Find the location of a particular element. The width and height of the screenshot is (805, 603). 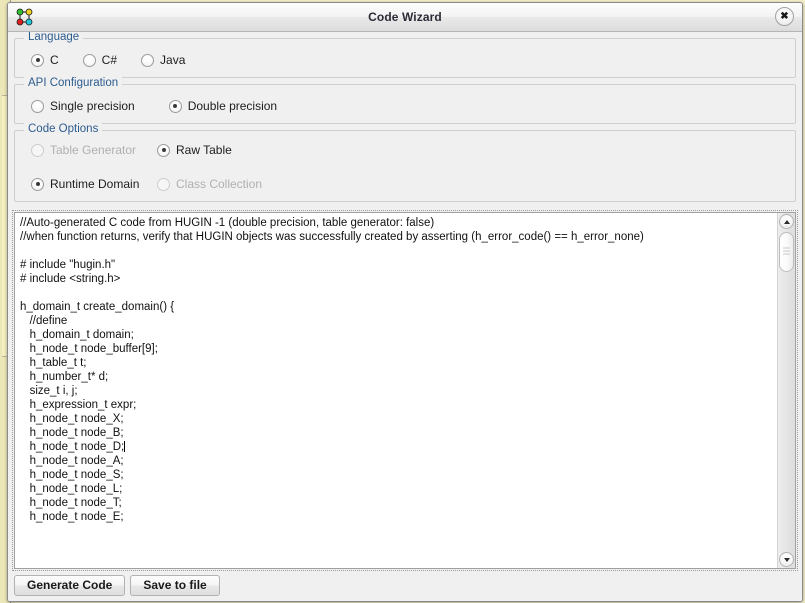

radio-label: Java is located at coordinates (173, 60).